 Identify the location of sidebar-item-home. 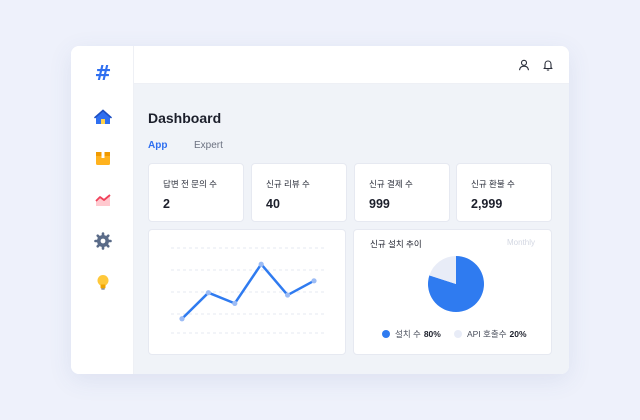
(103, 117).